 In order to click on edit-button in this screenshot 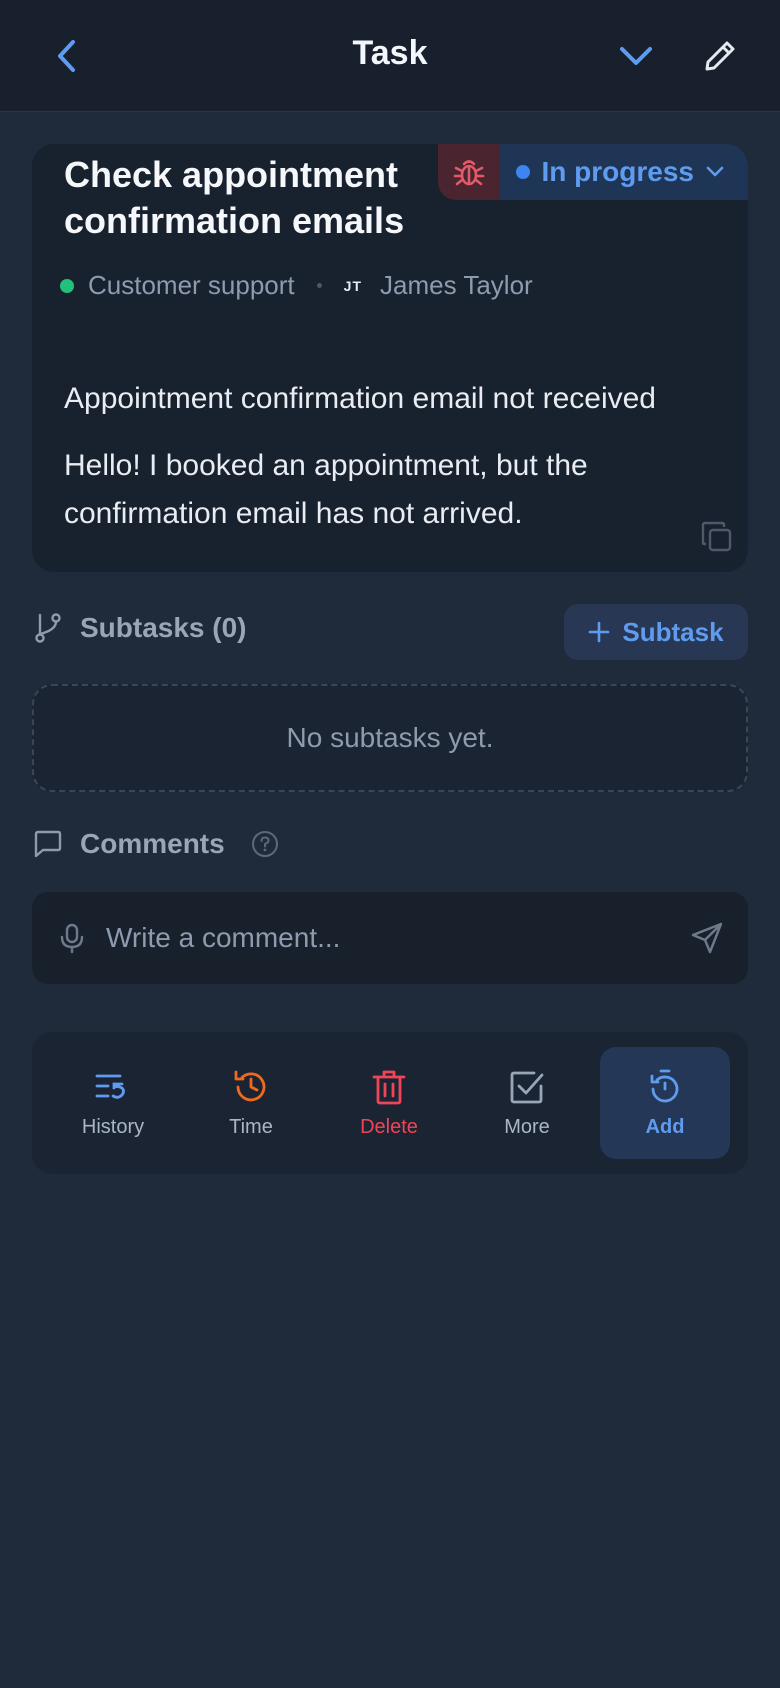, I will do `click(720, 56)`.